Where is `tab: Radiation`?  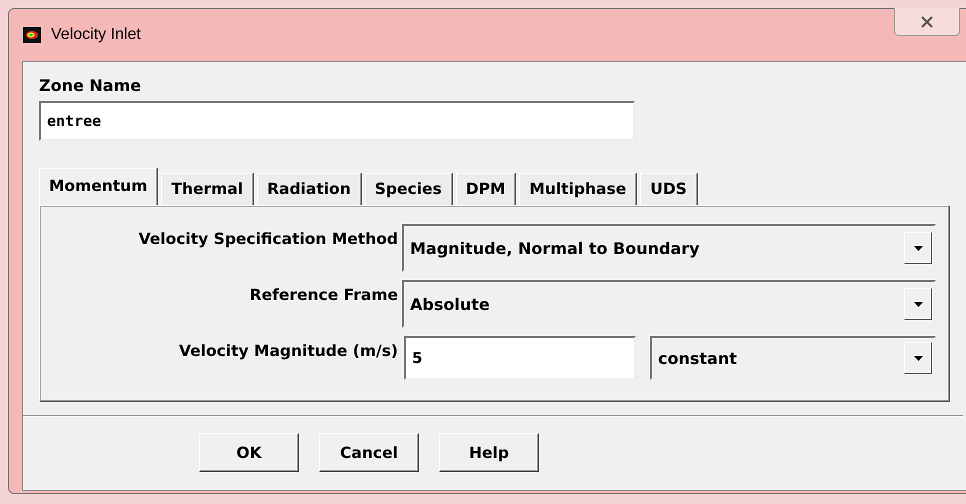 tab: Radiation is located at coordinates (309, 189).